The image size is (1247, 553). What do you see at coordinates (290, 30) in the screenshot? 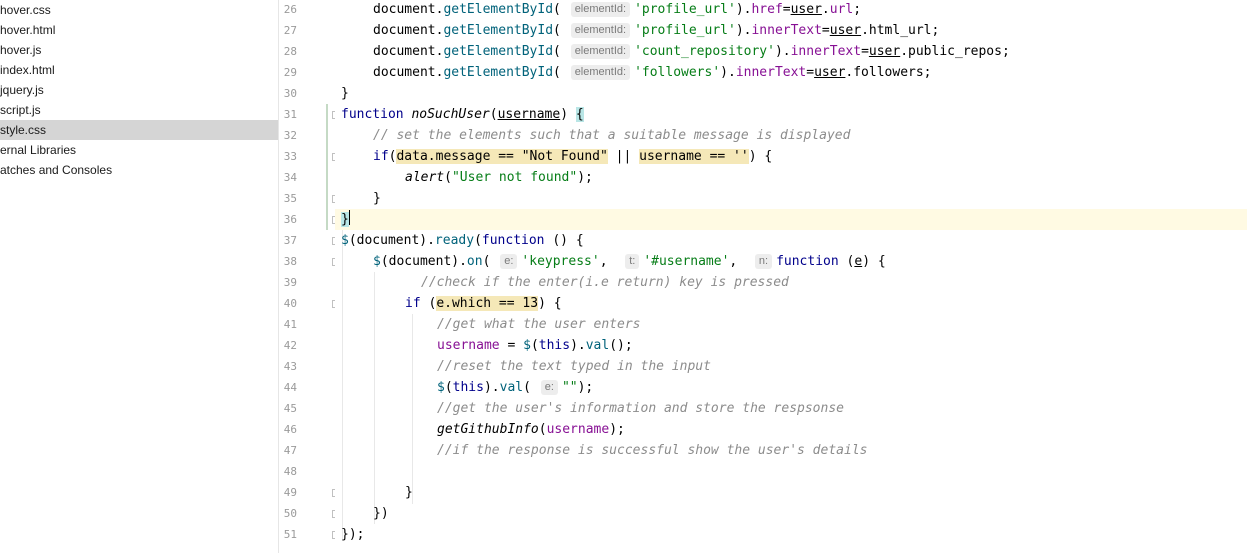
I see `line-number: 27` at bounding box center [290, 30].